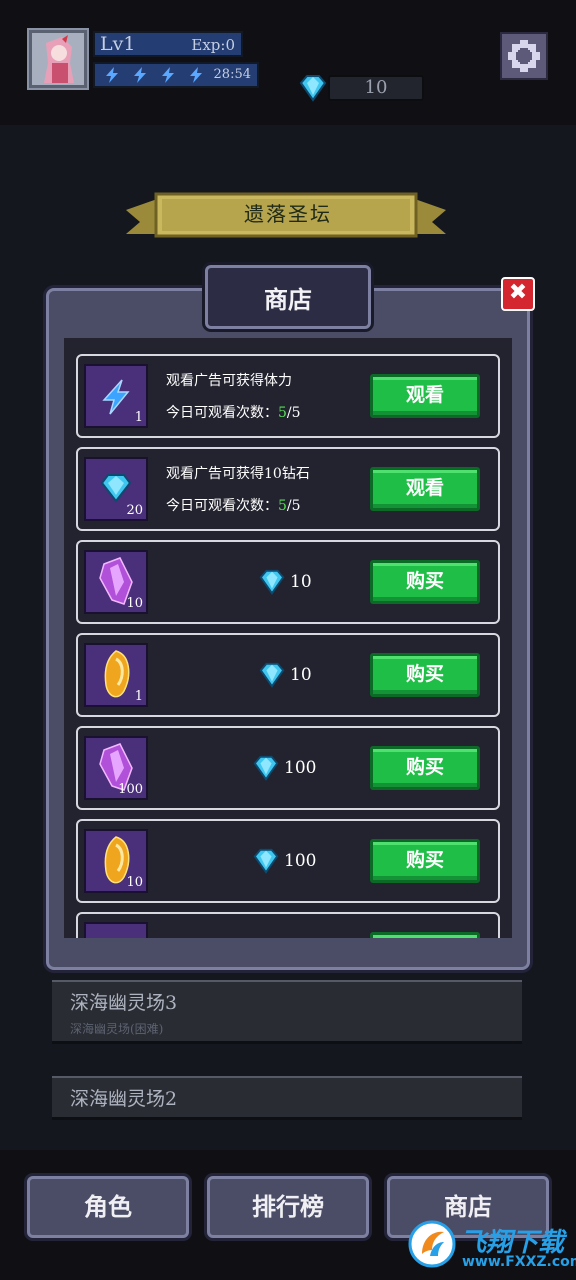 This screenshot has width=576, height=1280. Describe the element at coordinates (288, 861) in the screenshot. I see `shop-item-golden-shell: 10 100 购买` at that location.